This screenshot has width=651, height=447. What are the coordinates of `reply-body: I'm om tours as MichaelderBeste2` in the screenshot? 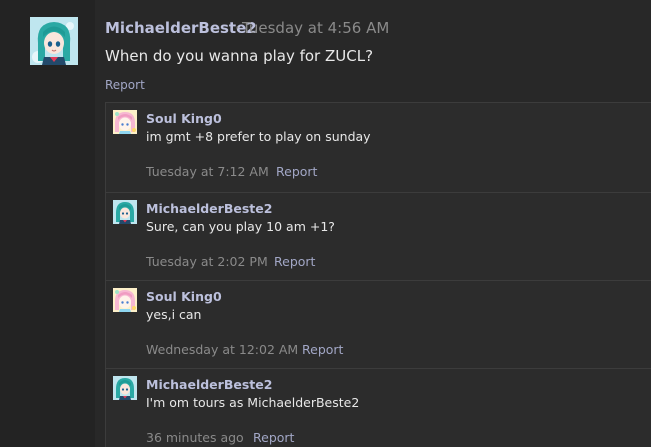 It's located at (253, 402).